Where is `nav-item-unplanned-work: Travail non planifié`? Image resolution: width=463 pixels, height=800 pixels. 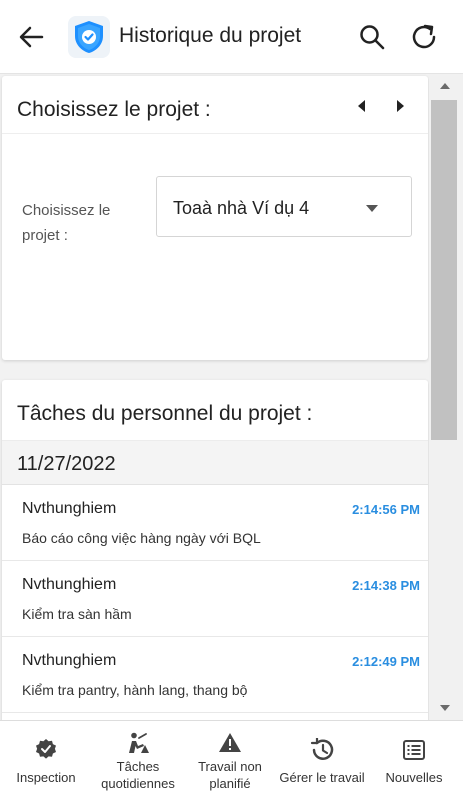
nav-item-unplanned-work: Travail non planifié is located at coordinates (230, 760).